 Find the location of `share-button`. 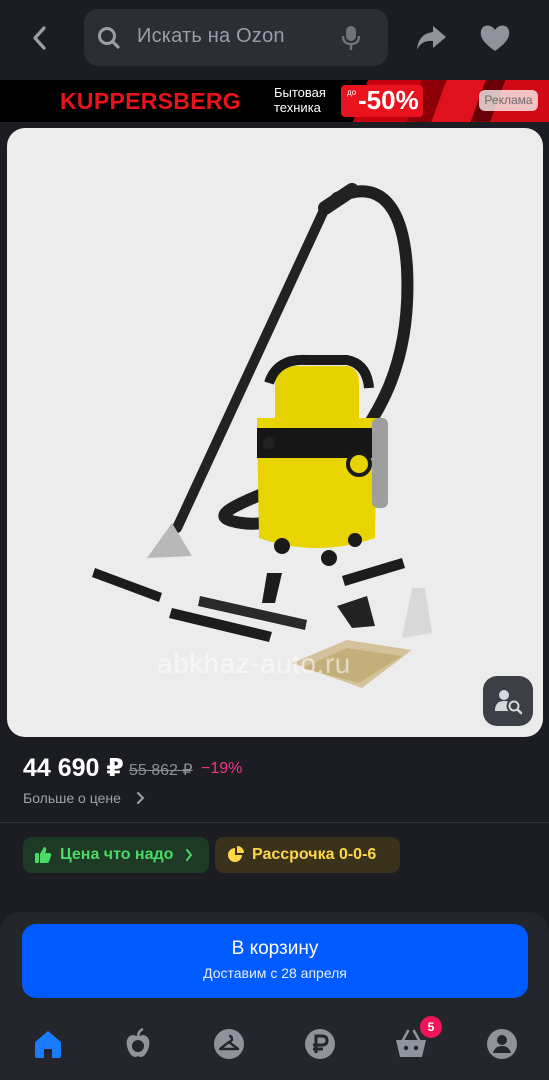

share-button is located at coordinates (431, 38).